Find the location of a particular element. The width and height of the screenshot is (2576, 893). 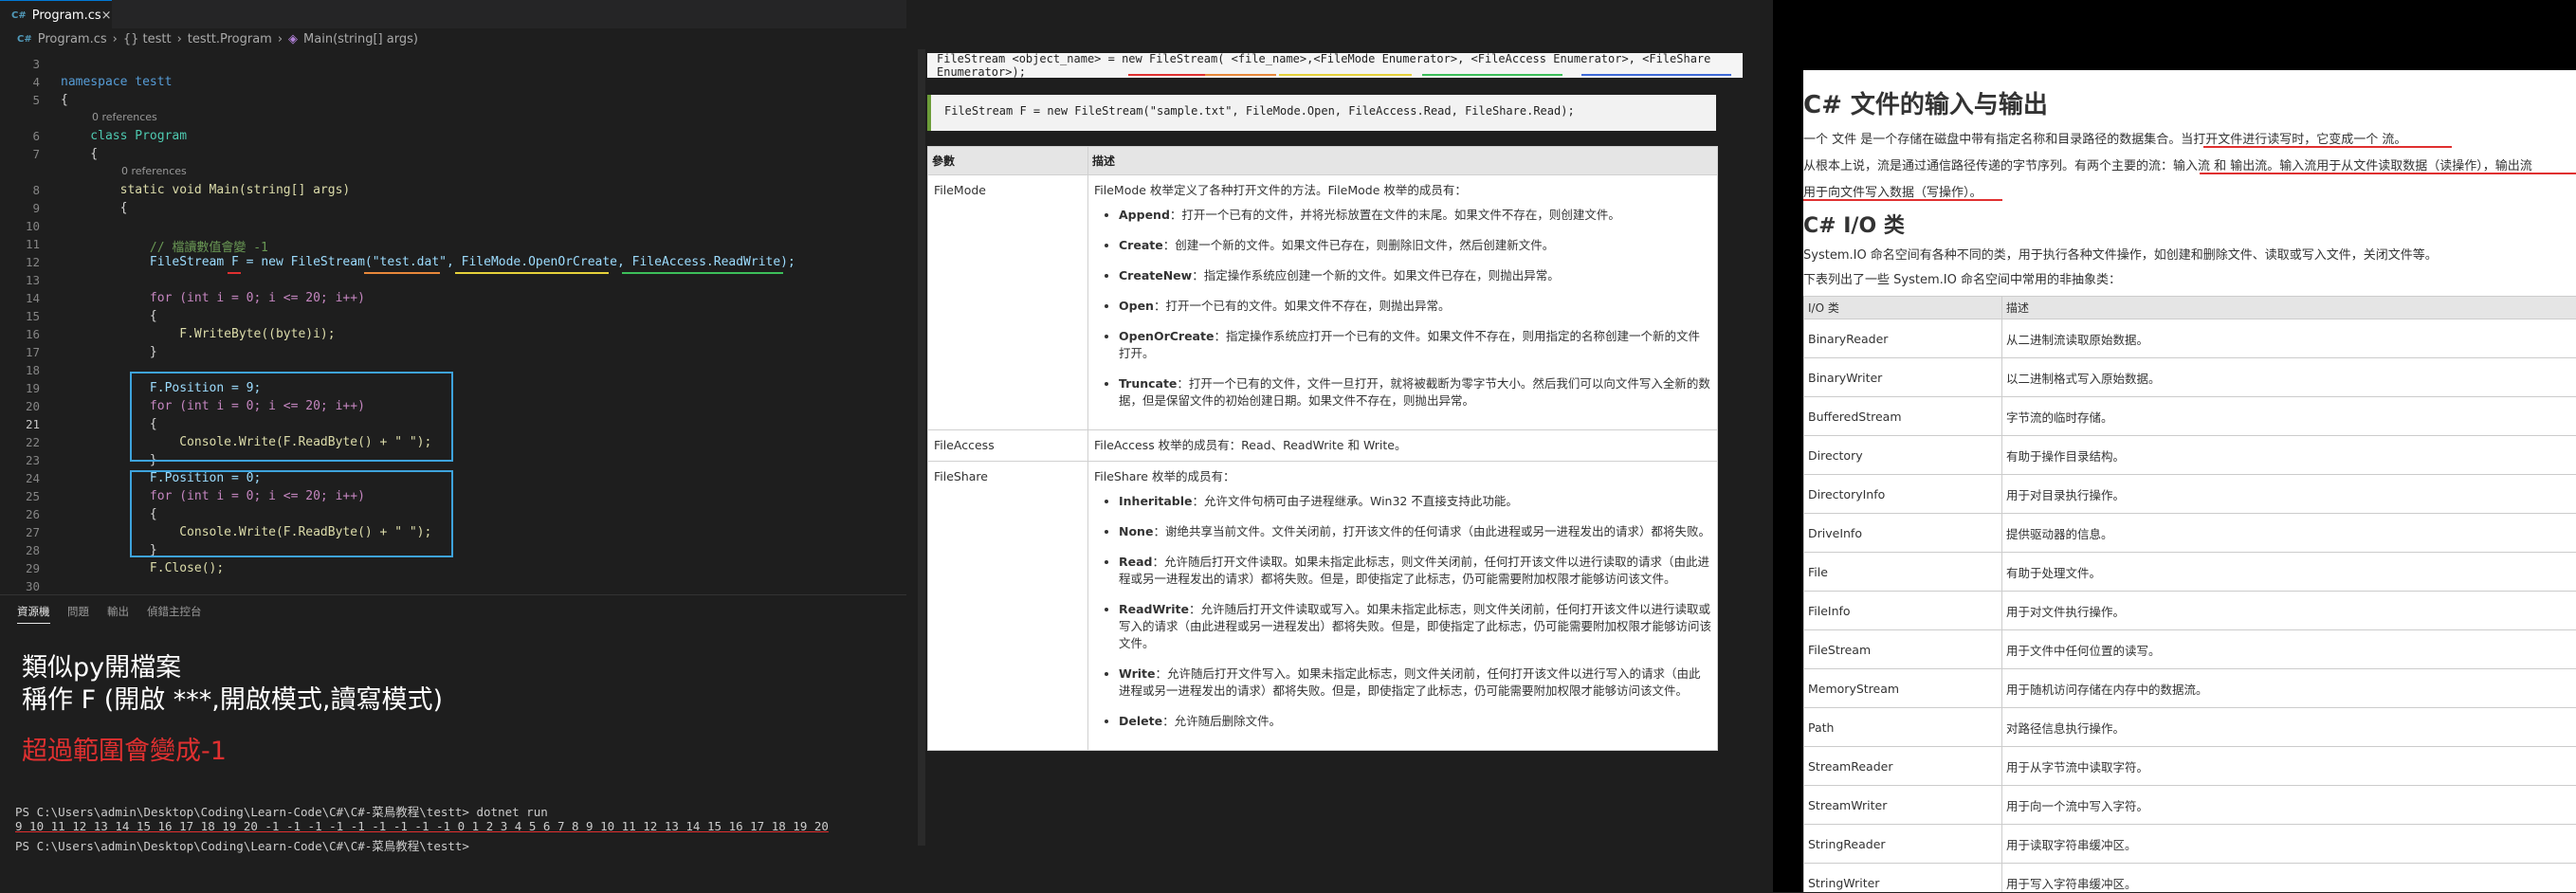

breadcrumb-file: Program.cs is located at coordinates (72, 39).